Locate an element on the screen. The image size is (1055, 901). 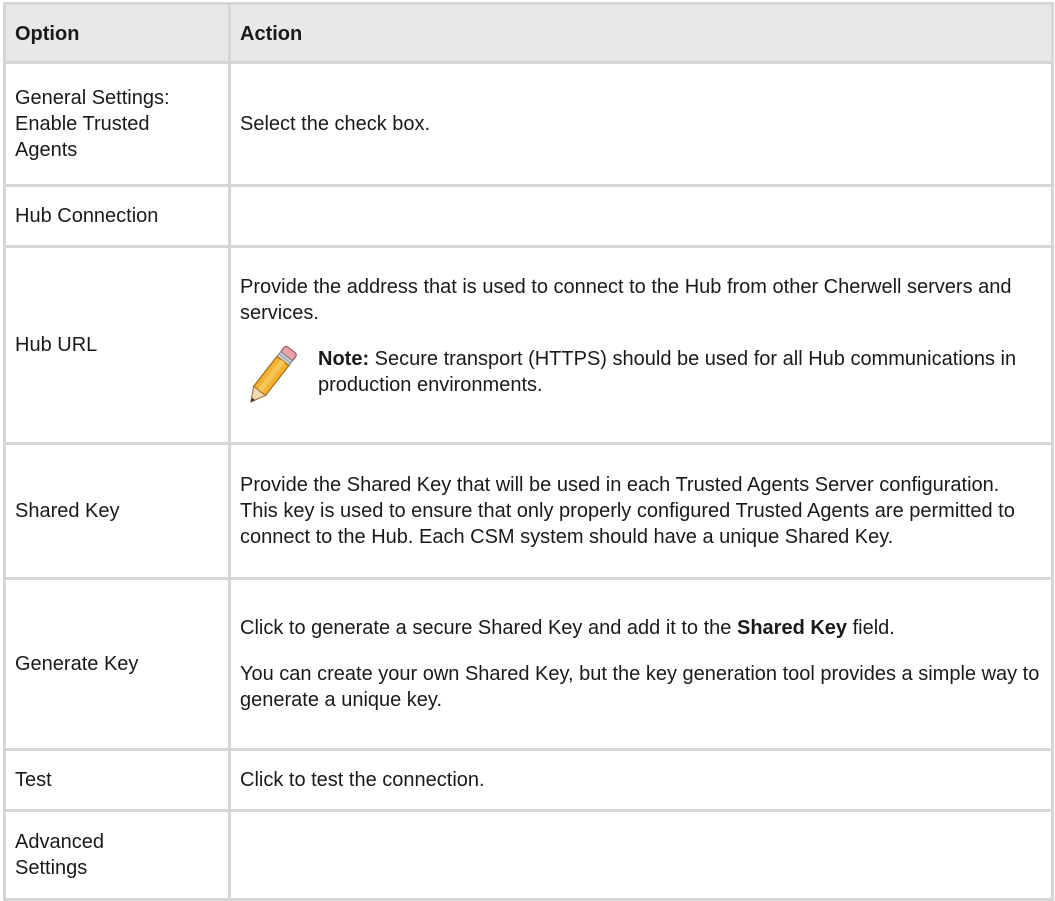
option-shared-key: Shared Key is located at coordinates (117, 511).